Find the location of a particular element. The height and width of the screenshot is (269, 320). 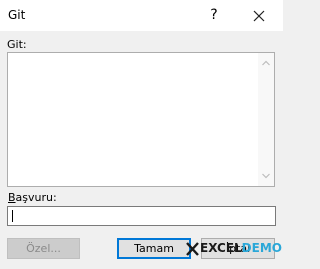

reference-label-text: aşvuru: is located at coordinates (36, 197).